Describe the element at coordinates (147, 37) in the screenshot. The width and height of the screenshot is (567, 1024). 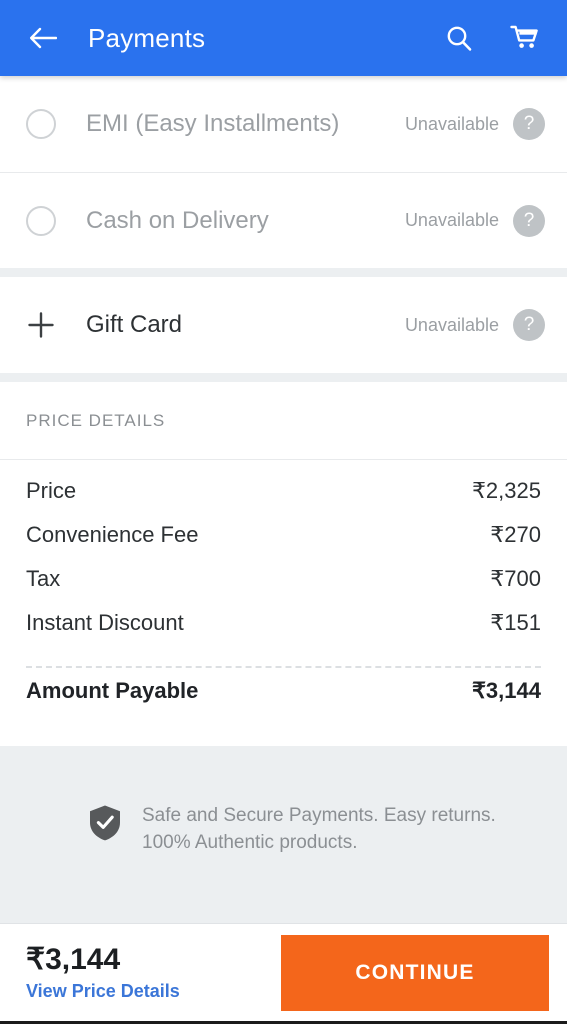
I see `page-title: Payments` at that location.